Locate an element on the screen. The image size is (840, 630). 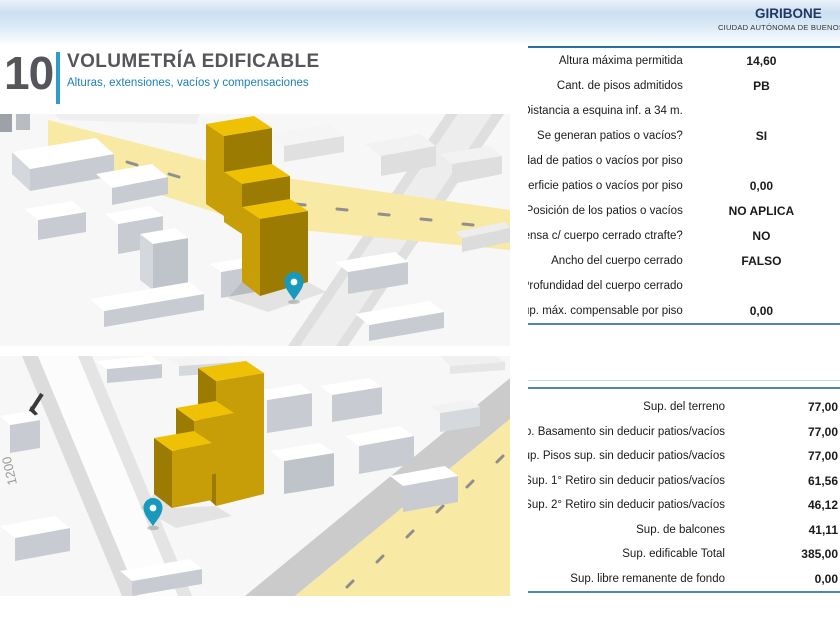
surface-value: 46,12 is located at coordinates (822, 505).